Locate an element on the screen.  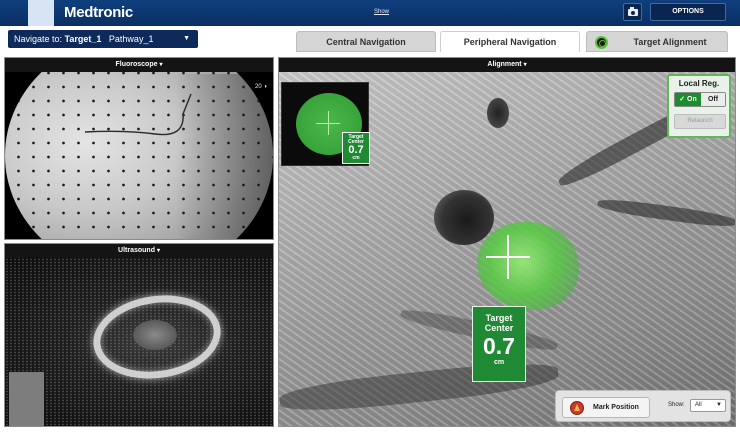
fluoroscope-image is located at coordinates (139, 155).